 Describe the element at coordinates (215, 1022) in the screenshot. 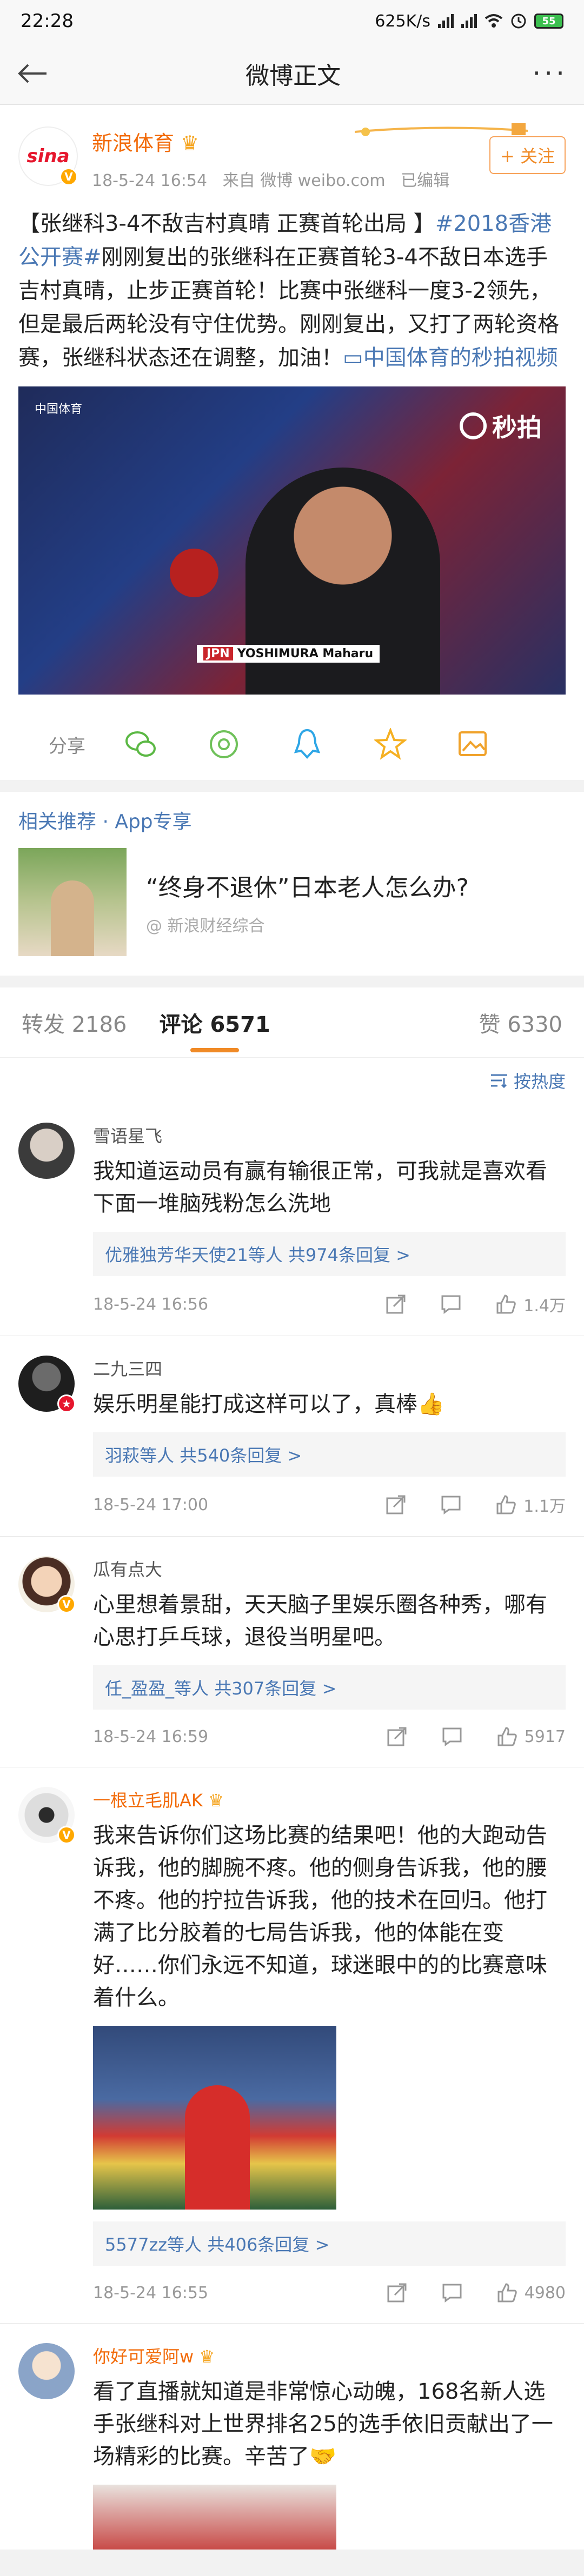

I see `tab-comments: 评论 6571` at that location.